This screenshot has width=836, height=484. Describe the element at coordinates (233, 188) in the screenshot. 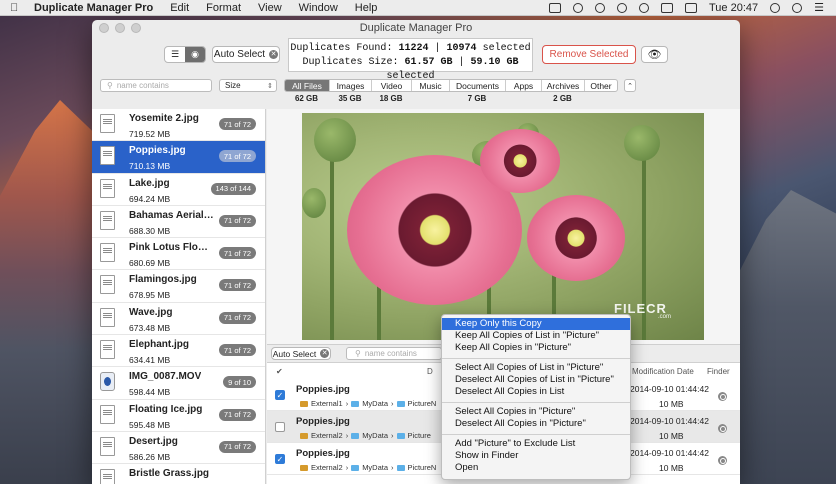

I see `copies-badge: 143 of 144` at that location.